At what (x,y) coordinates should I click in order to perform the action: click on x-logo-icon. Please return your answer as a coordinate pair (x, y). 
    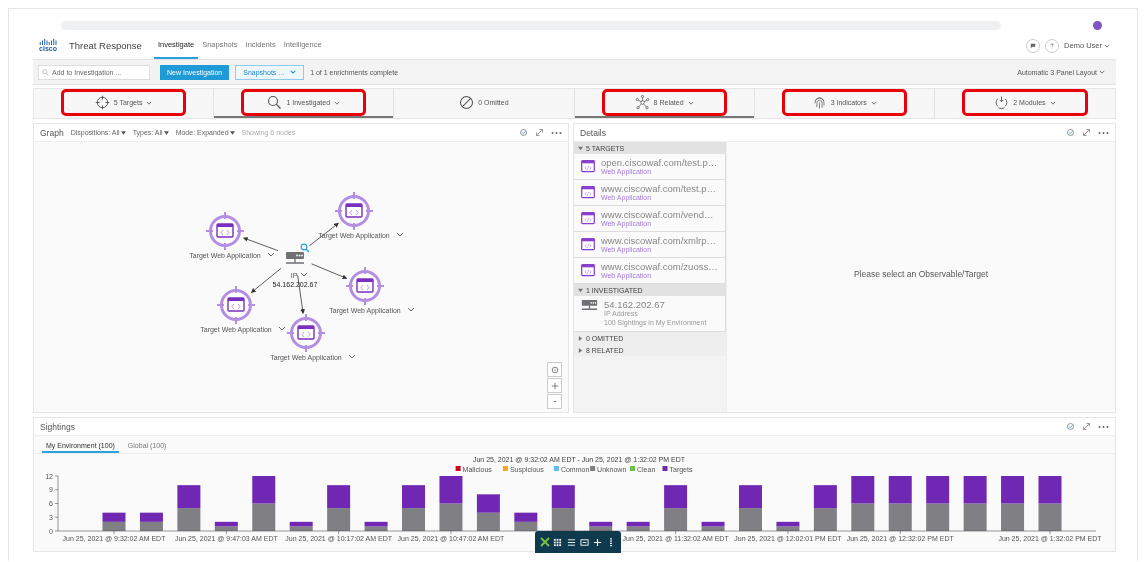
    Looking at the image, I should click on (545, 542).